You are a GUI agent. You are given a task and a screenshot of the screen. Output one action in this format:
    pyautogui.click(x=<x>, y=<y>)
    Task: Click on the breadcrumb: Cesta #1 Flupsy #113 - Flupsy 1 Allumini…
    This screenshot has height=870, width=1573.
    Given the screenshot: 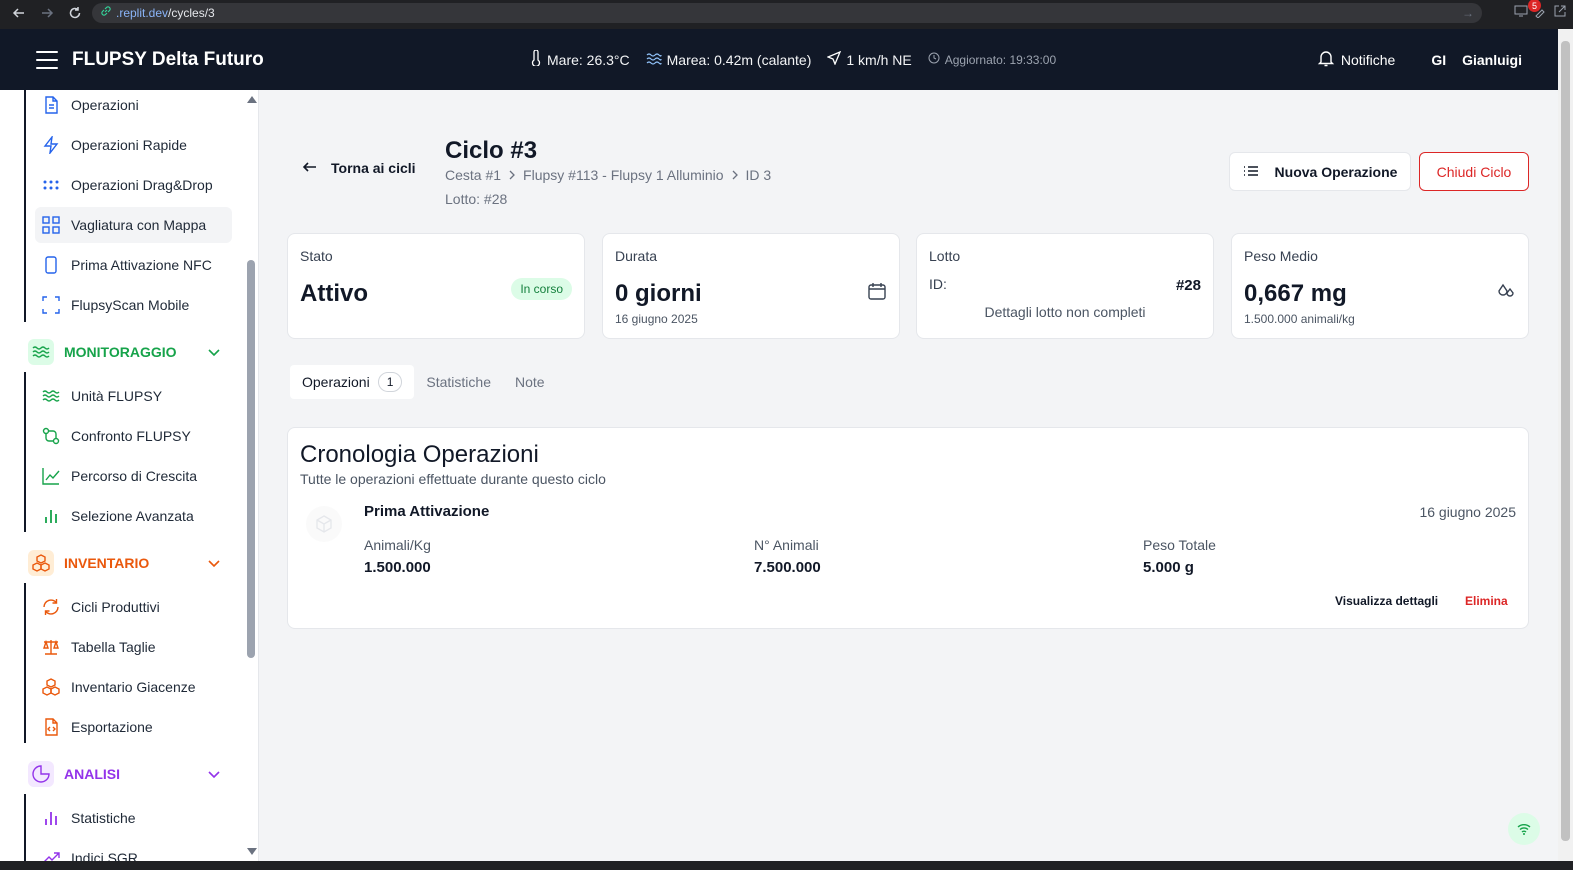 What is the action you would take?
    pyautogui.click(x=608, y=175)
    